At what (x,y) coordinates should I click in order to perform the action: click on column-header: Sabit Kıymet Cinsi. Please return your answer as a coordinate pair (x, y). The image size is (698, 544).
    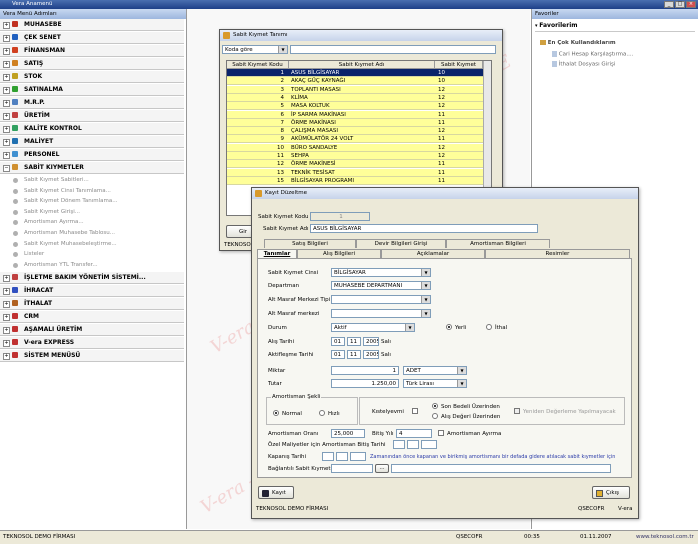
    Looking at the image, I should click on (459, 68).